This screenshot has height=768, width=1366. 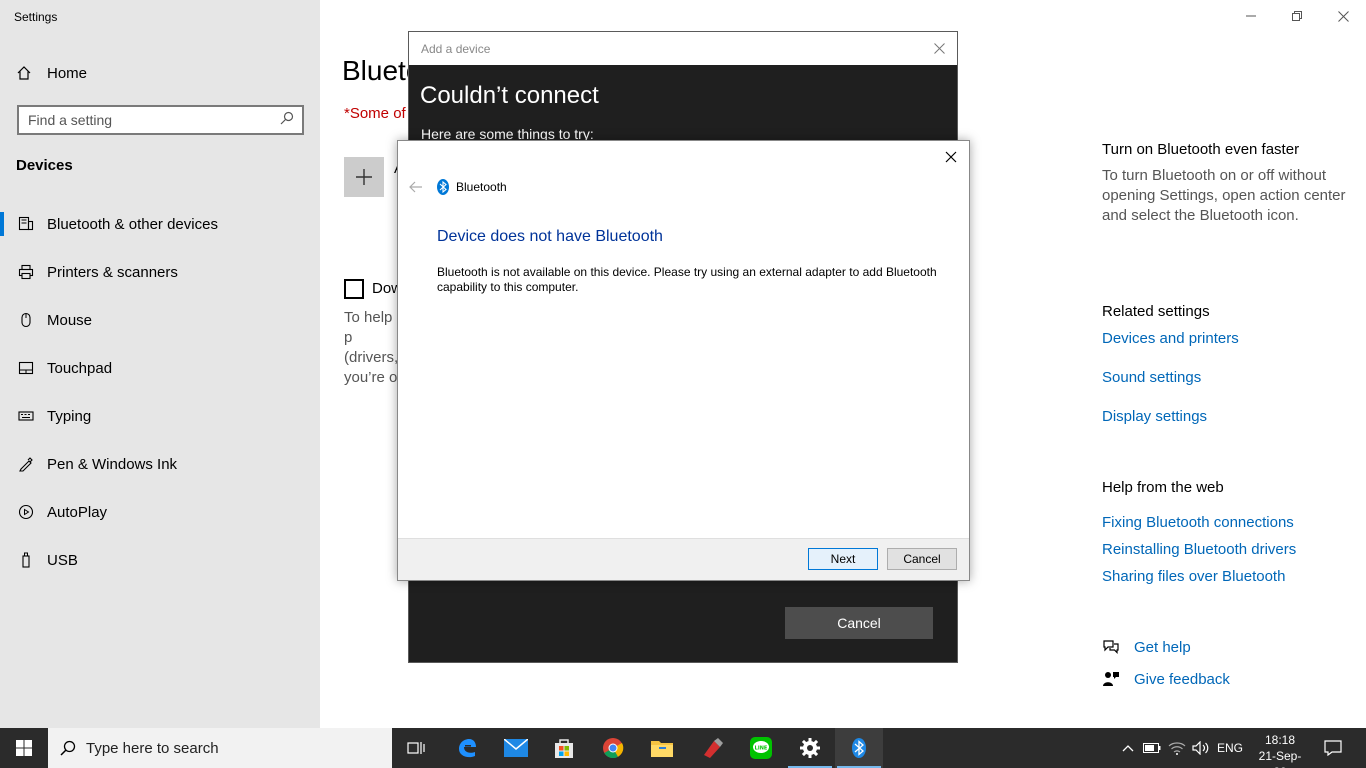 I want to click on volume-button, so click(x=1201, y=748).